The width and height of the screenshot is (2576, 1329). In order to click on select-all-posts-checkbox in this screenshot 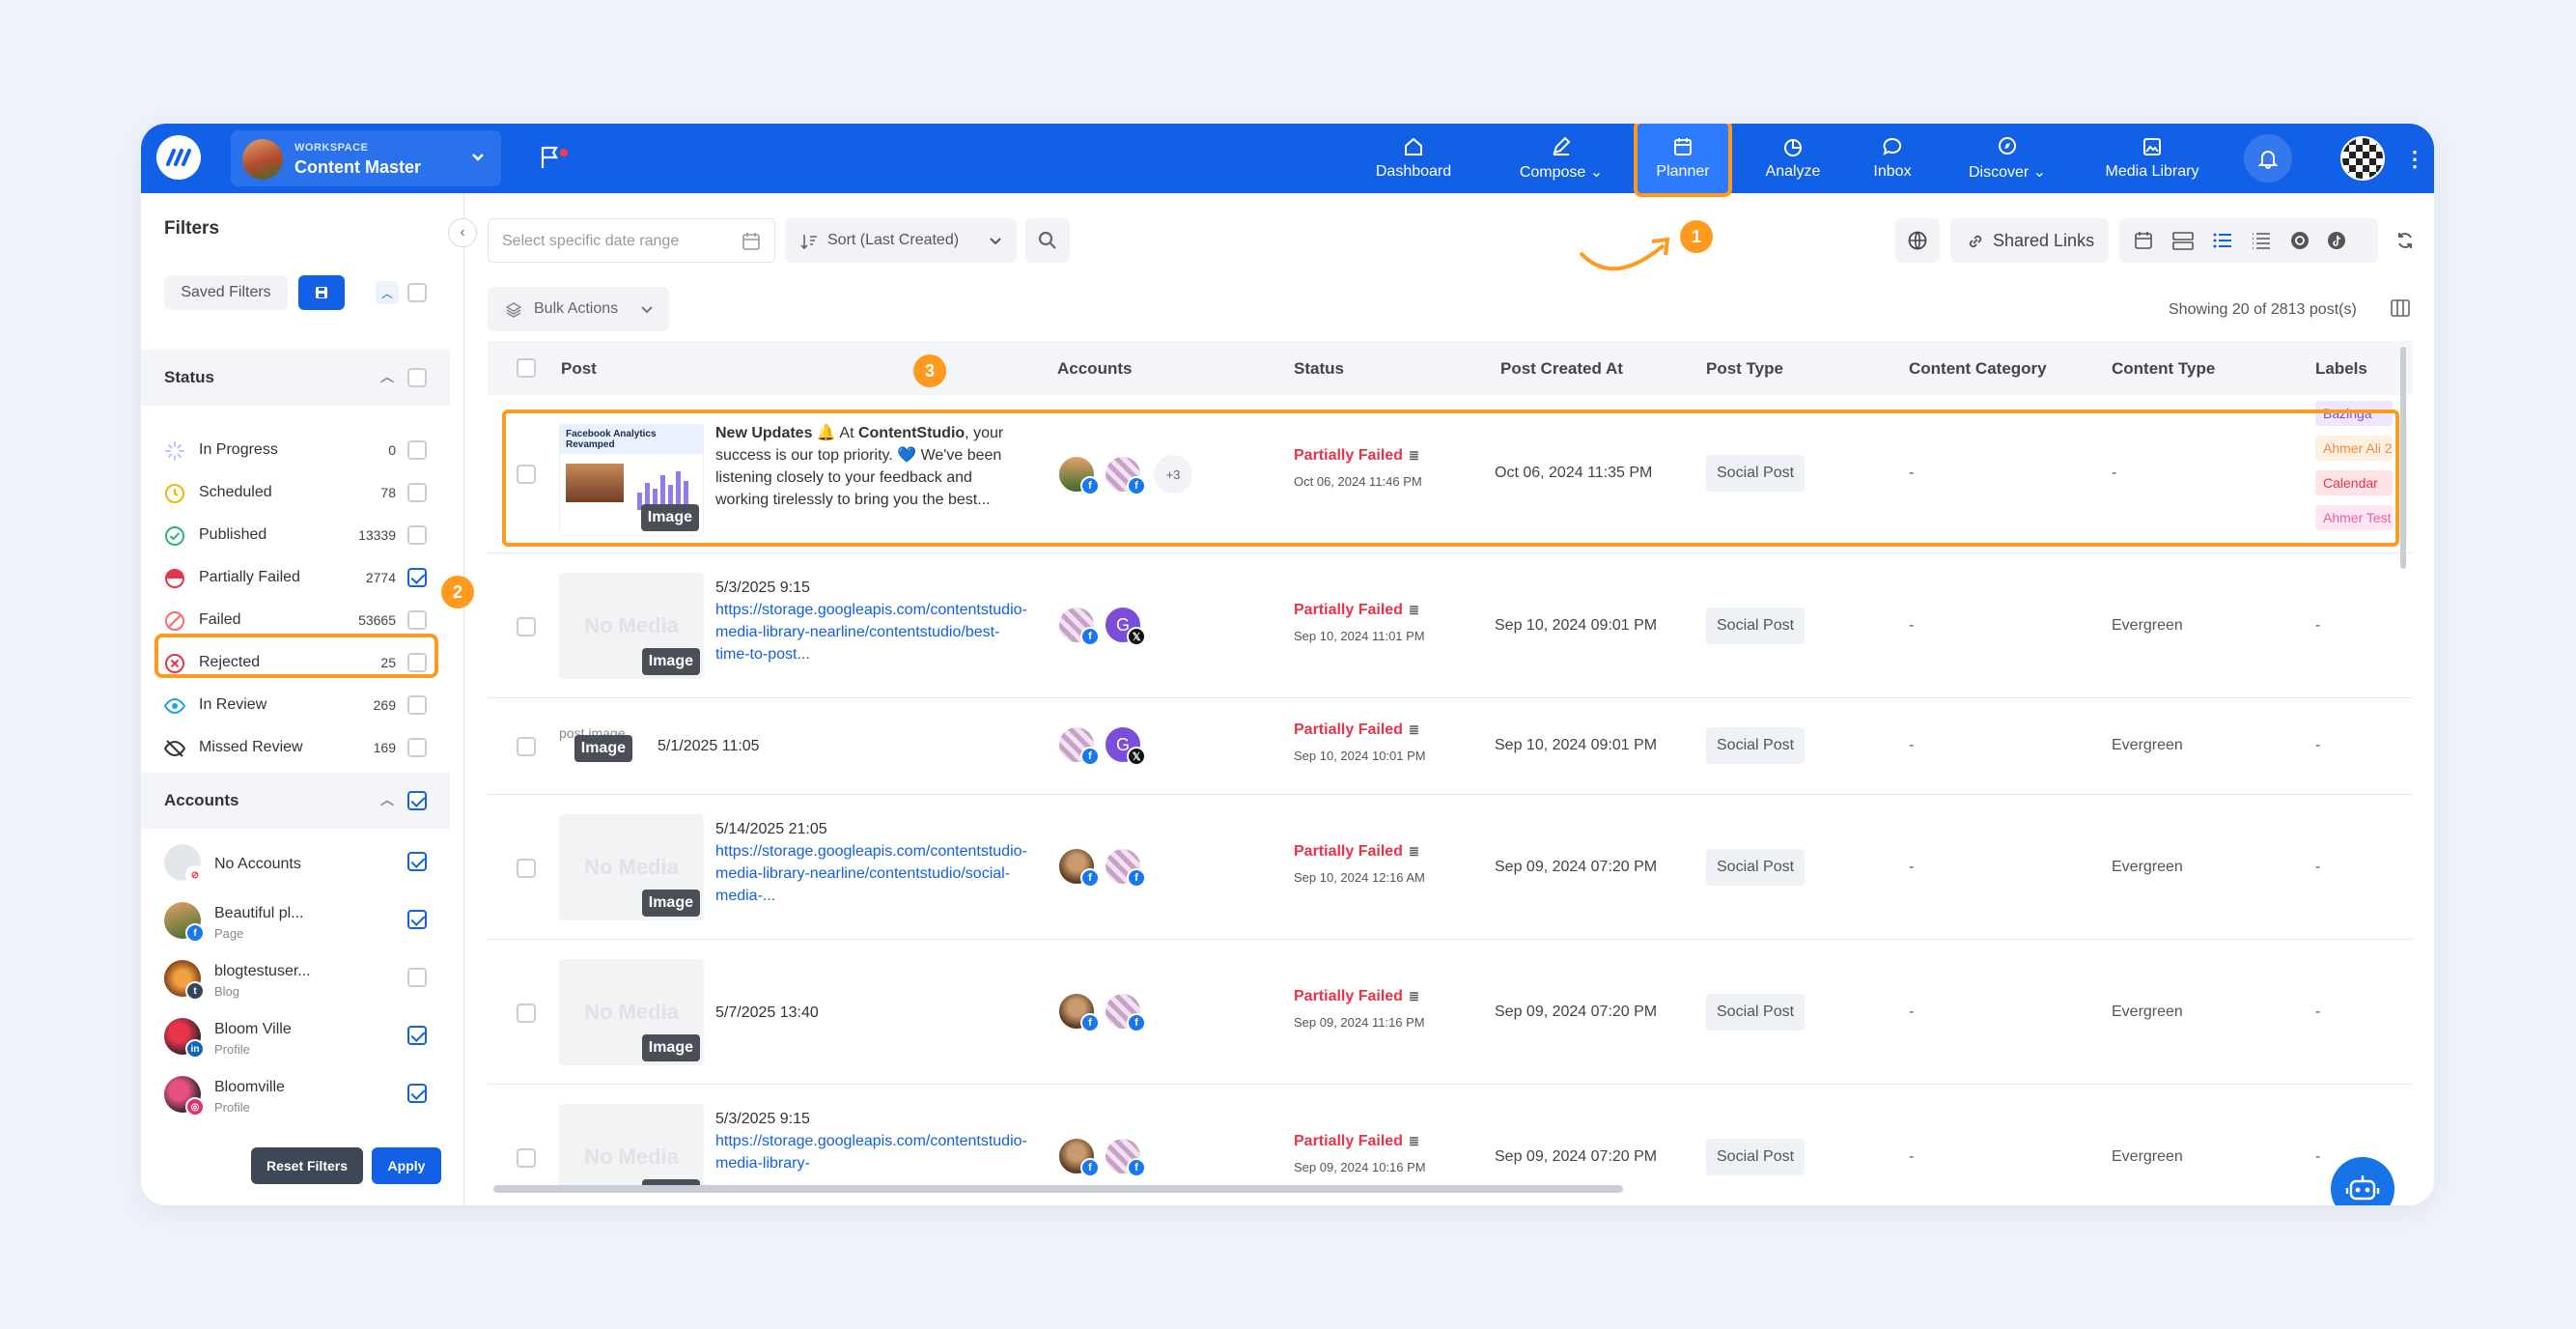, I will do `click(526, 368)`.